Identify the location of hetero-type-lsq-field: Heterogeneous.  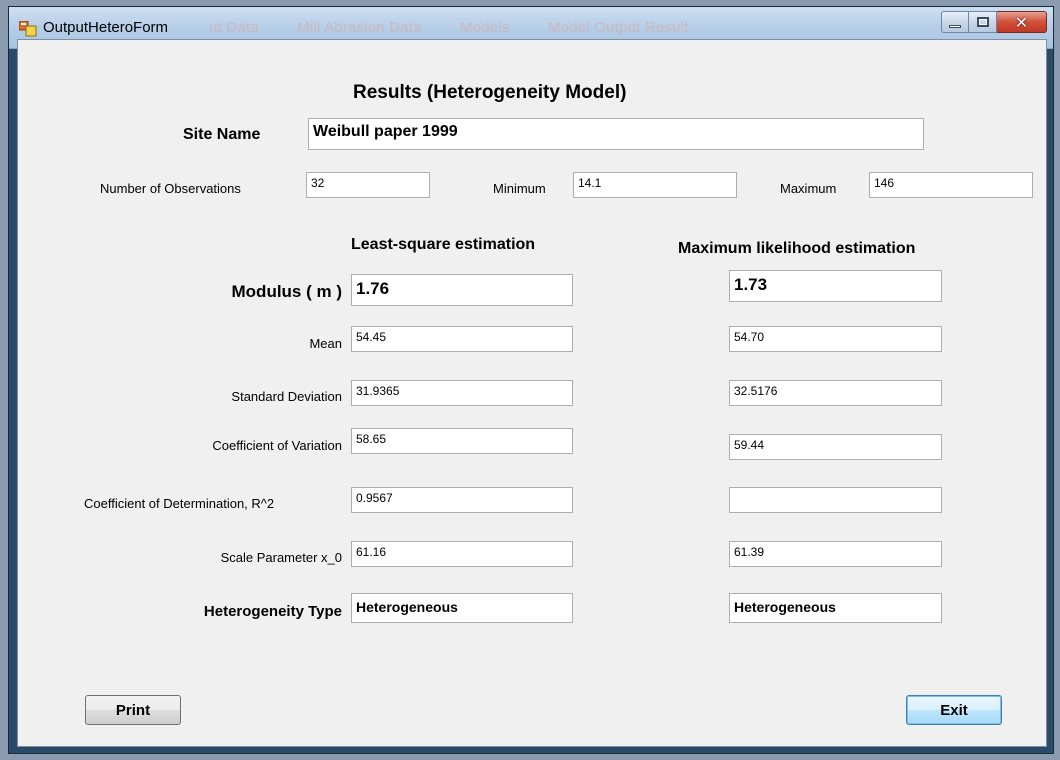
(462, 608).